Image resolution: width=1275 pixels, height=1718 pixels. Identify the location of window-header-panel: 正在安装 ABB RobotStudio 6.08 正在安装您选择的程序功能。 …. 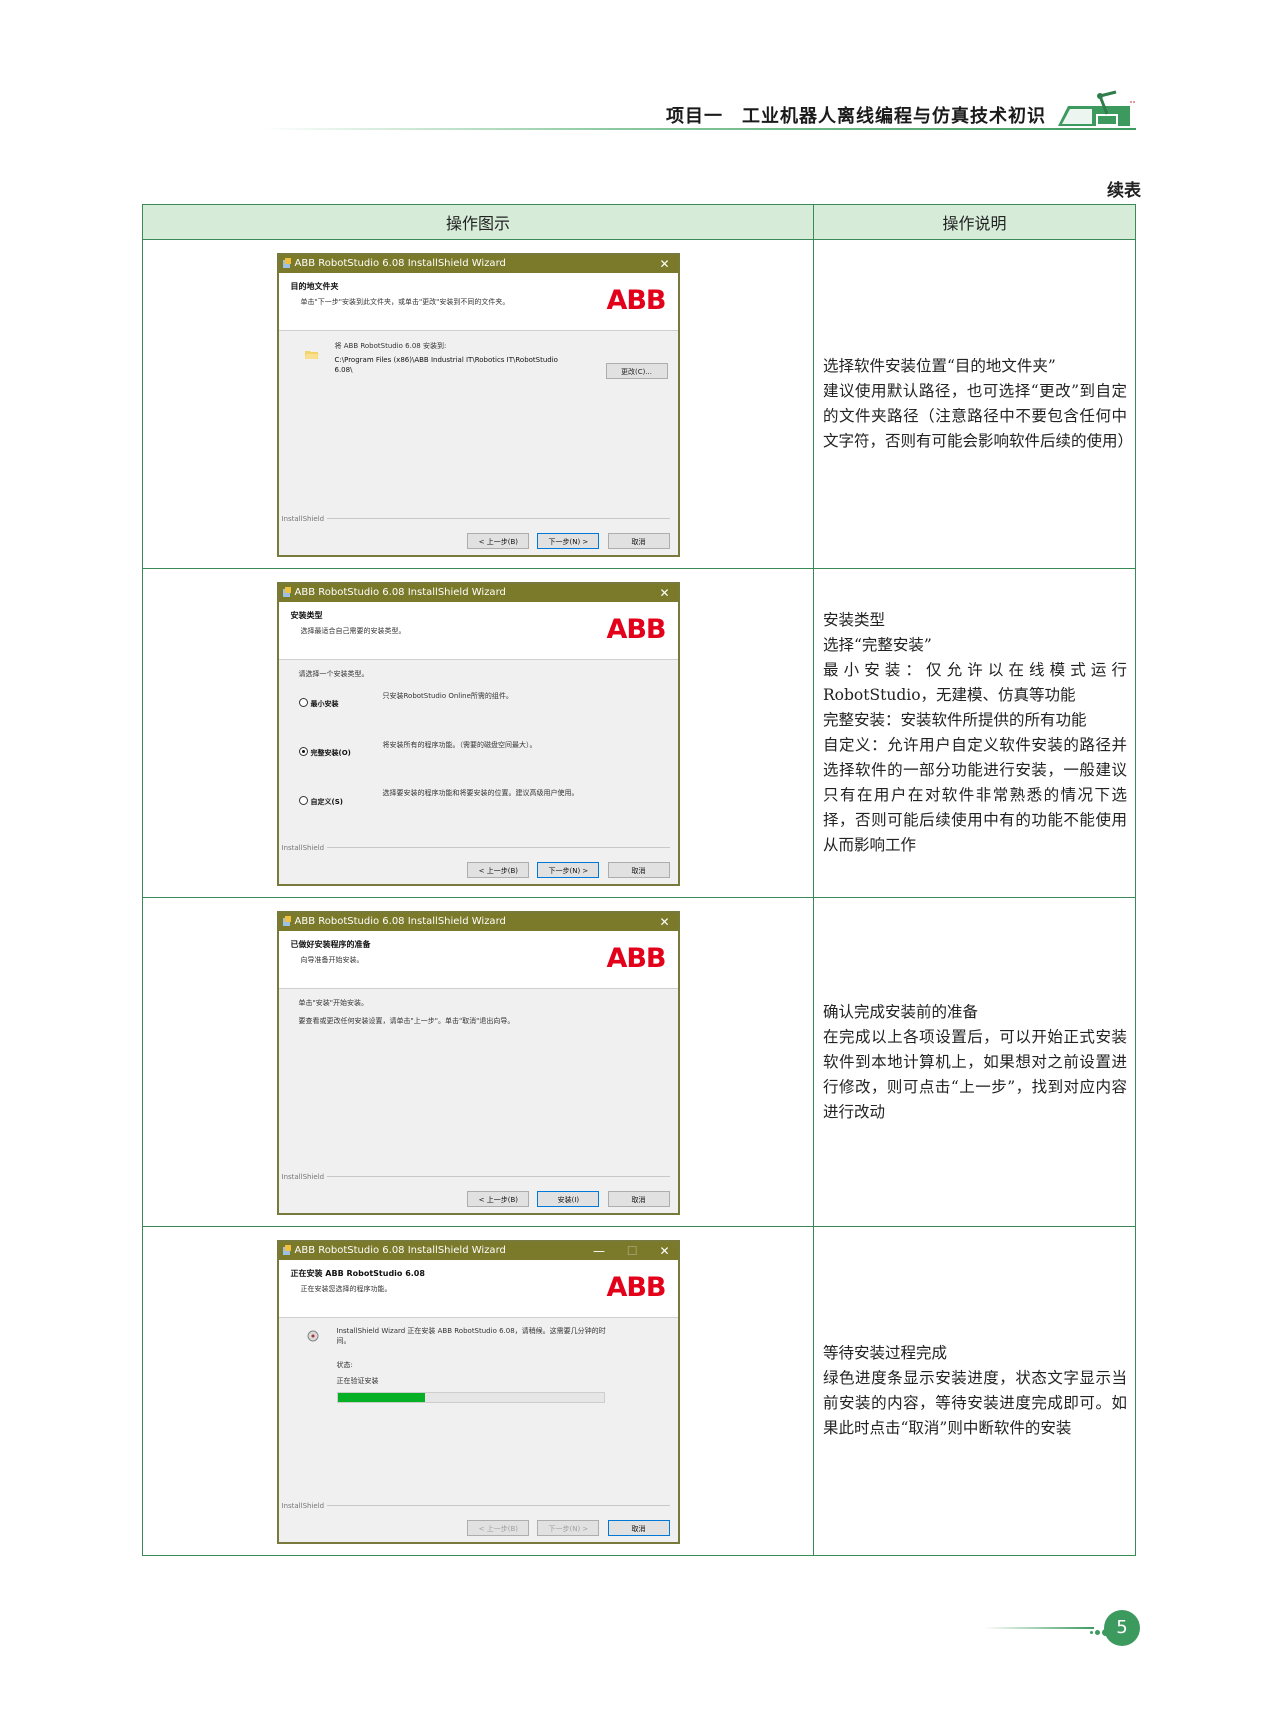
(478, 1289).